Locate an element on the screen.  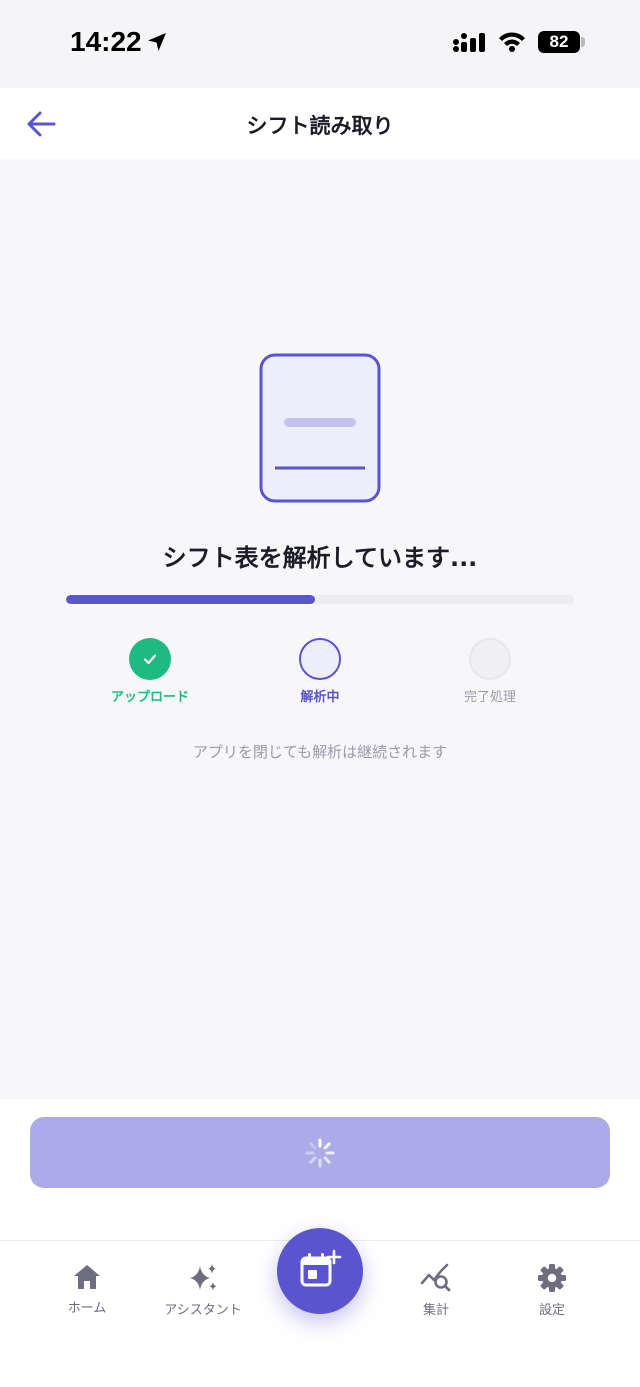
location-arrow-icon is located at coordinates (157, 42).